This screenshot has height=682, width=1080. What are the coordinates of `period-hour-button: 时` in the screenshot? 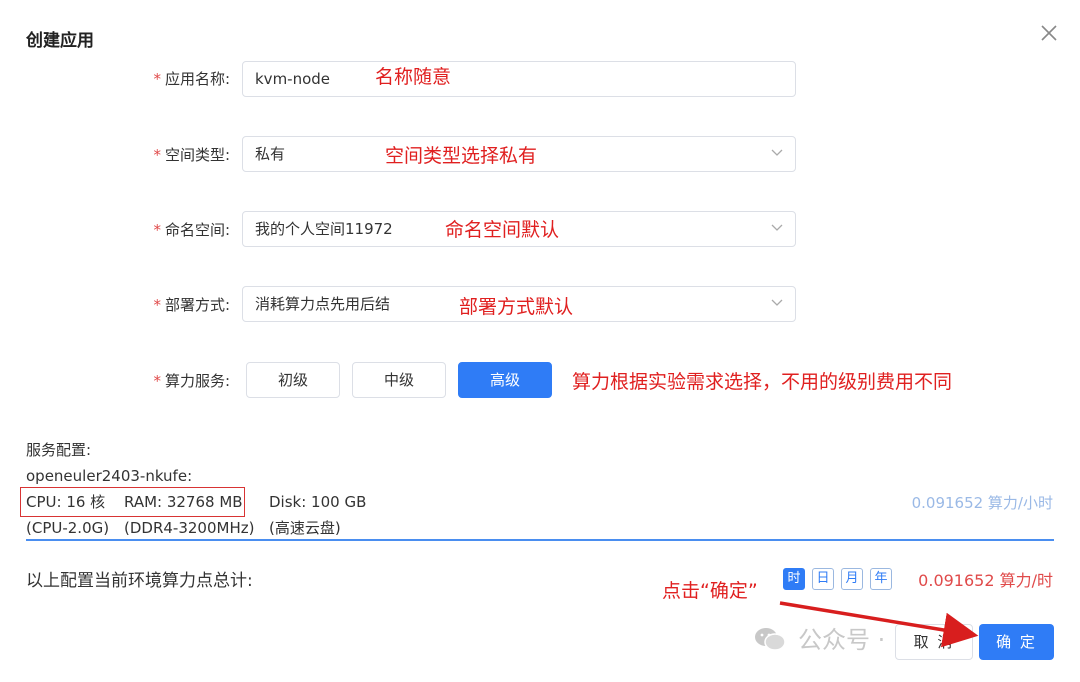 It's located at (794, 579).